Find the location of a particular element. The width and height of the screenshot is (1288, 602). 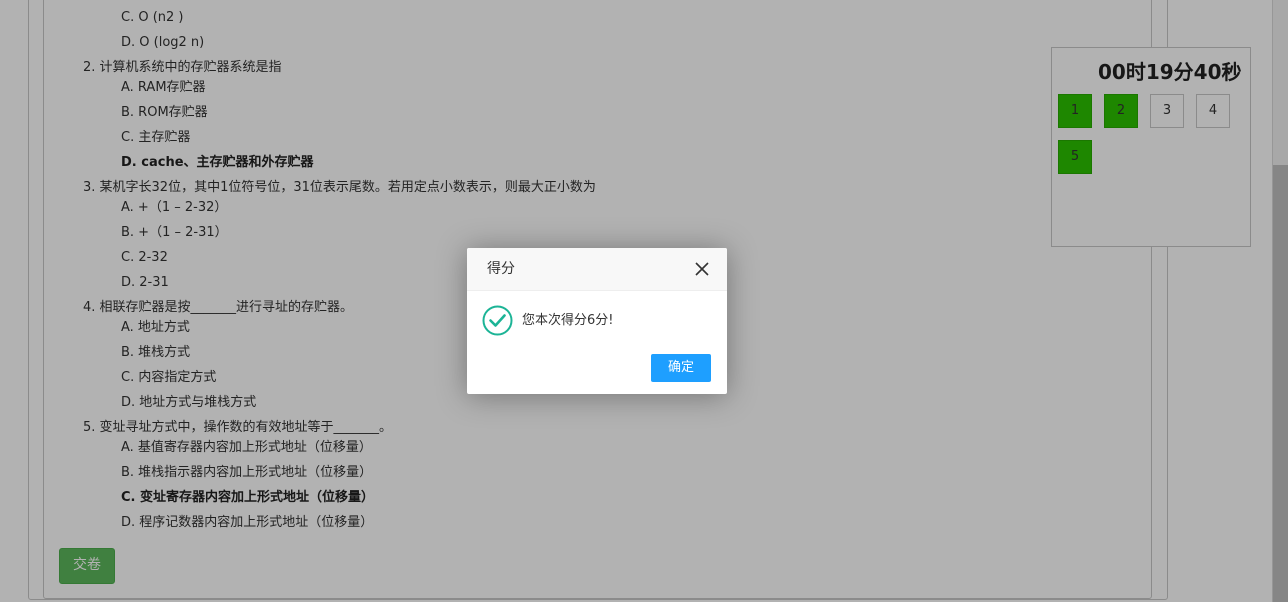

close-icon is located at coordinates (702, 269).